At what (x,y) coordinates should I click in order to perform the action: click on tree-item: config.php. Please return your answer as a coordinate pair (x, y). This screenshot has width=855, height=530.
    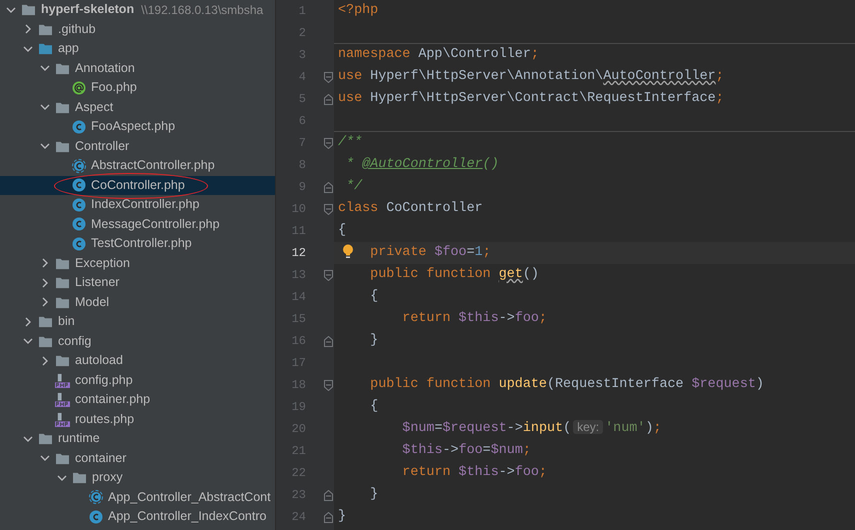
    Looking at the image, I should click on (137, 380).